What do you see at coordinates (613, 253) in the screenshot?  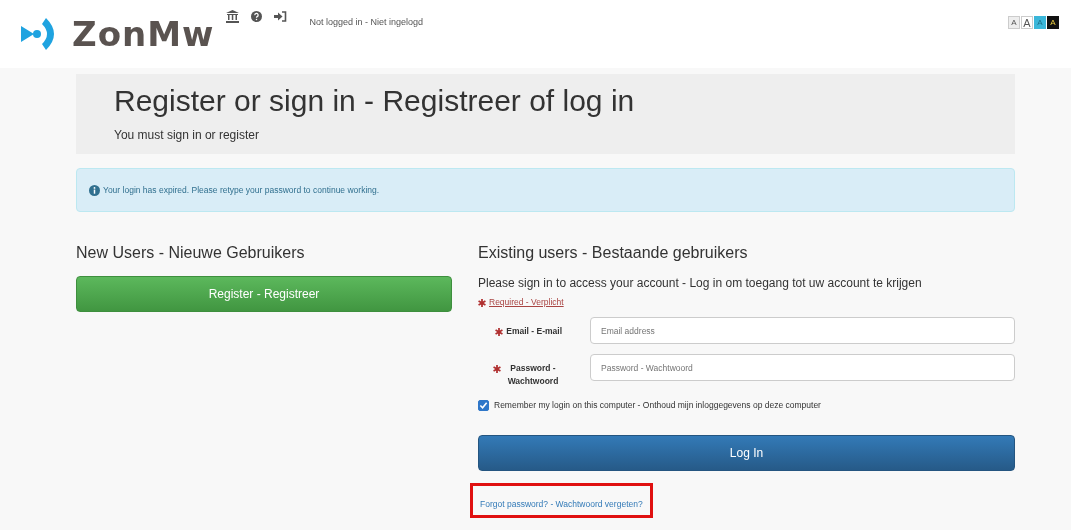 I see `section-heading: Existing users - Bestaande gebruikers` at bounding box center [613, 253].